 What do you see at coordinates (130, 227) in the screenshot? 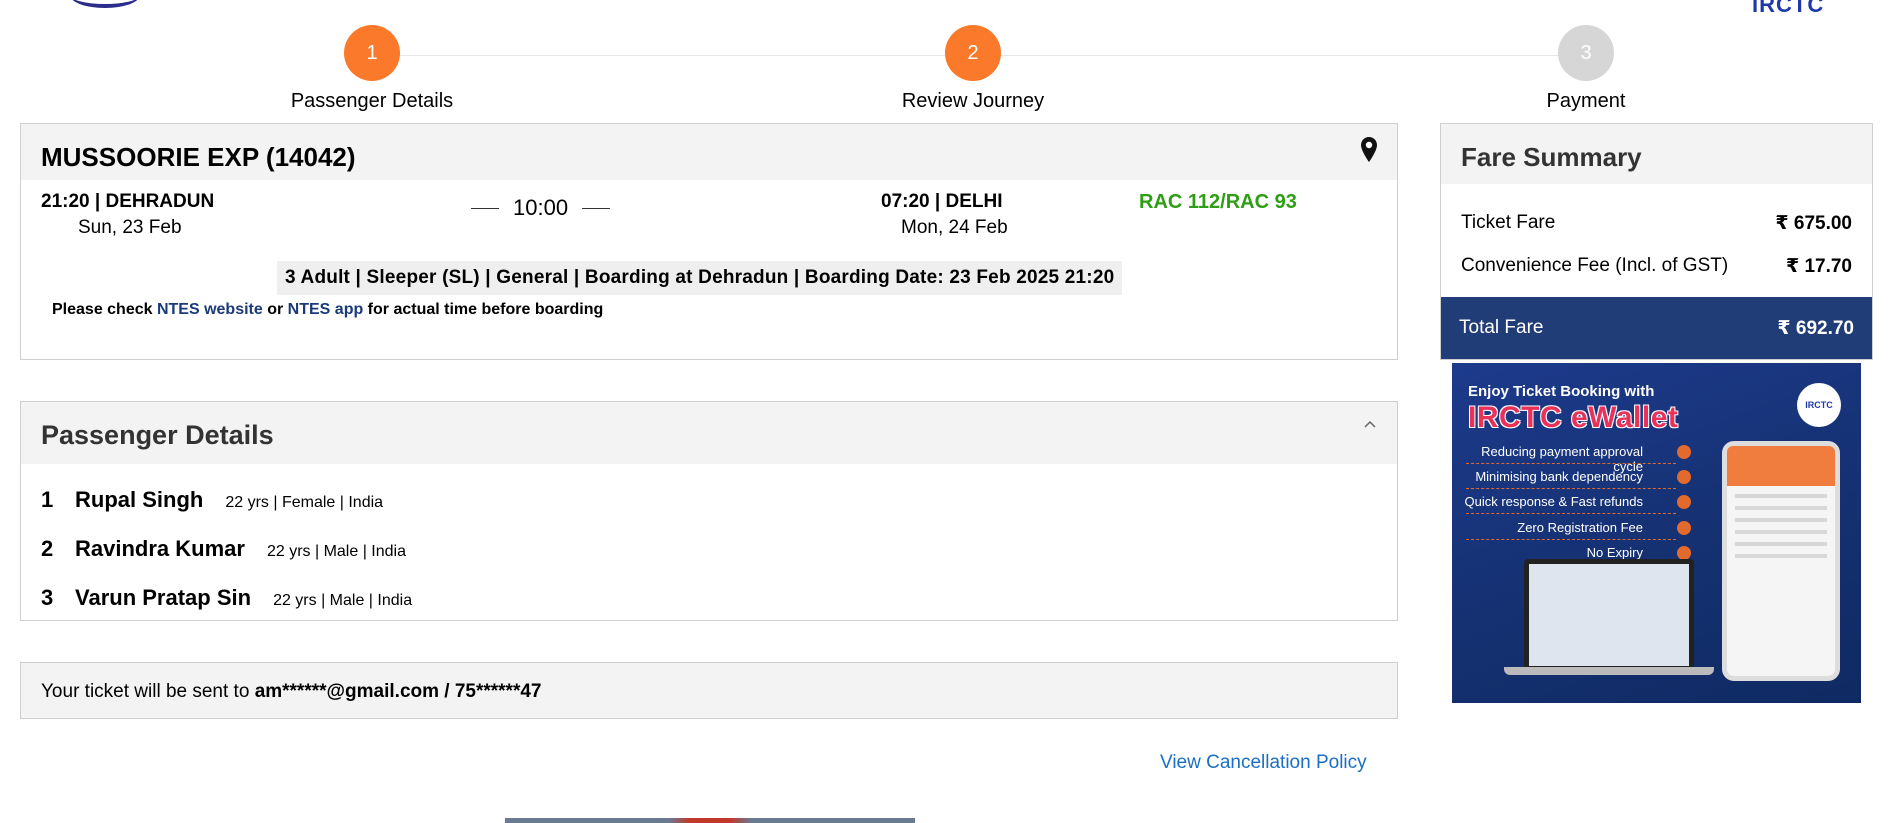
I see `departure-date: Sun, 23 Feb` at bounding box center [130, 227].